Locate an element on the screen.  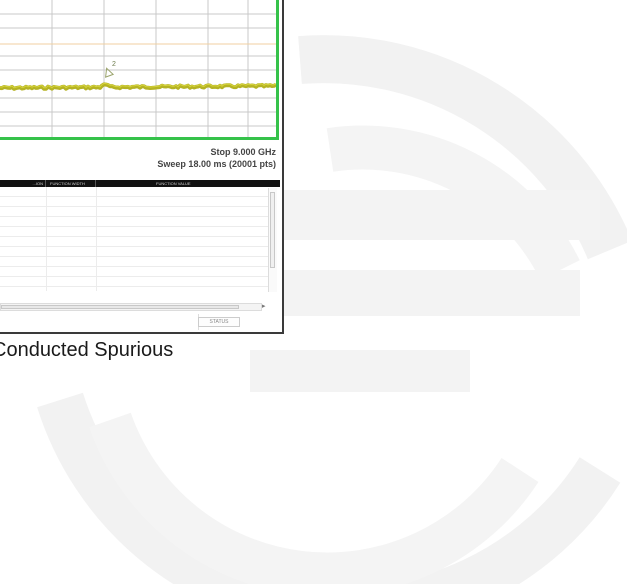
marker-table-header: ...ION FUNCTION WIDTH FUNCTION VALUE is located at coordinates (140, 183).